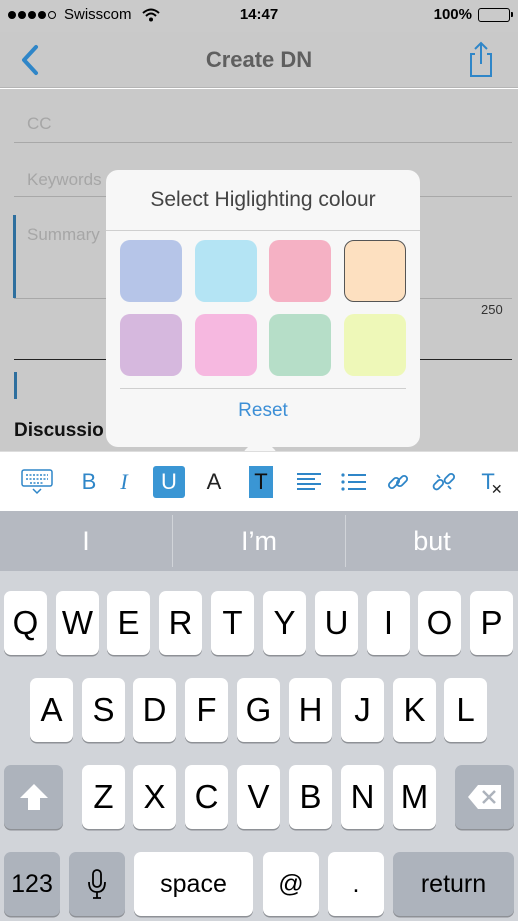 Image resolution: width=518 pixels, height=921 pixels. Describe the element at coordinates (86, 541) in the screenshot. I see `suggestion-1: I` at that location.